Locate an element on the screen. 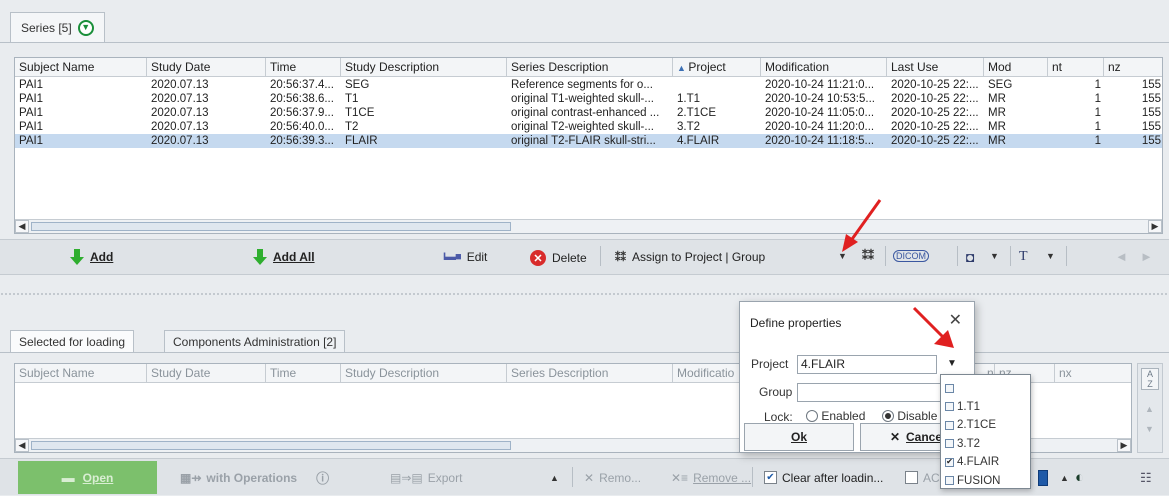  column-header: nx is located at coordinates (1093, 373).